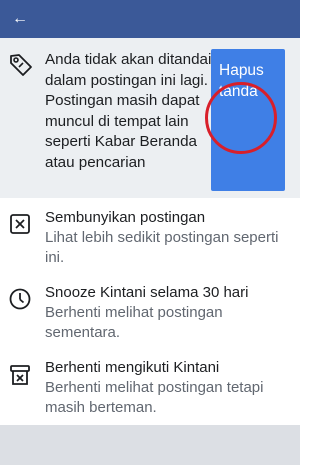 The width and height of the screenshot is (320, 465). I want to click on option-title: Sembunyikan postingan, so click(125, 217).